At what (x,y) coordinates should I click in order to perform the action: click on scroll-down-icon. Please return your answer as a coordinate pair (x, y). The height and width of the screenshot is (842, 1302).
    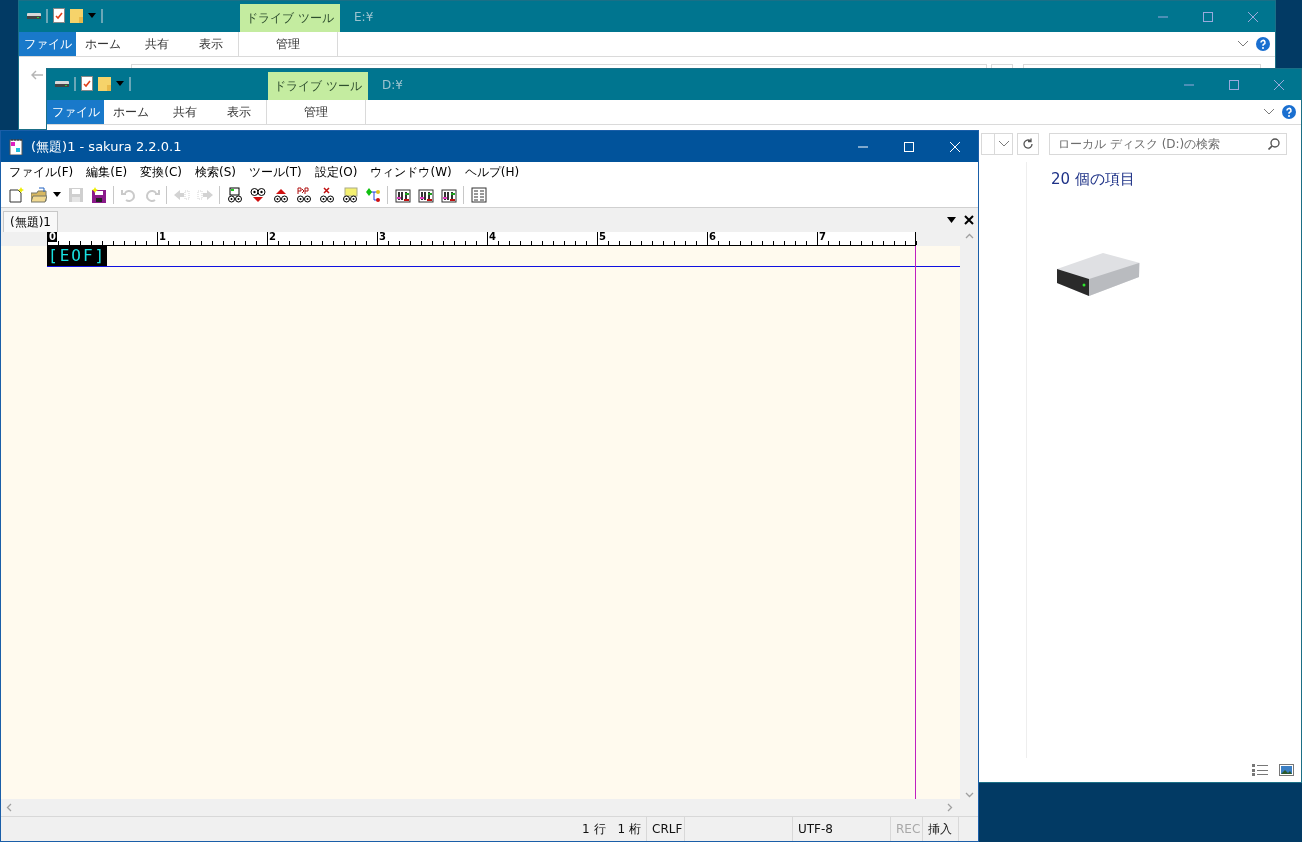
    Looking at the image, I should click on (969, 794).